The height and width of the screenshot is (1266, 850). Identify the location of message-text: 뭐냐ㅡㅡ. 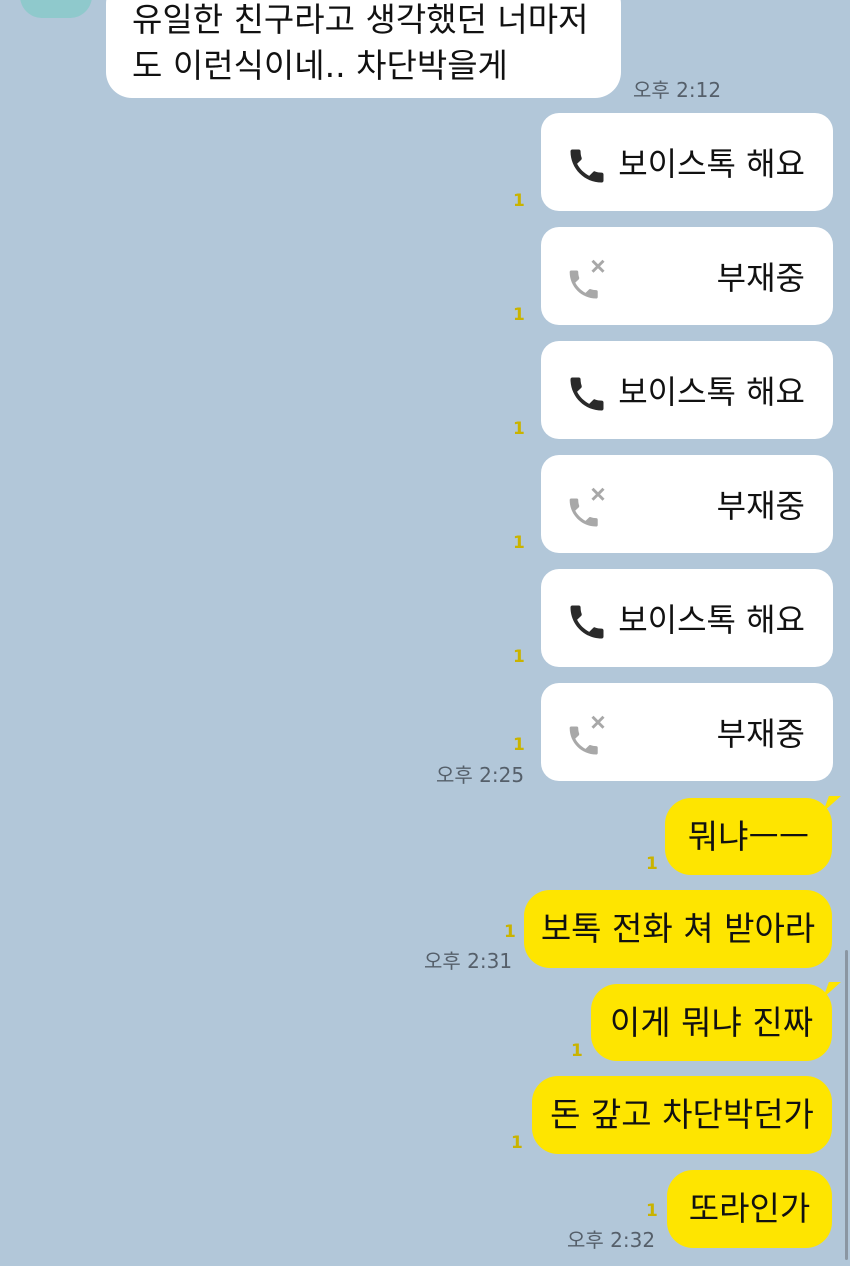
(748, 836).